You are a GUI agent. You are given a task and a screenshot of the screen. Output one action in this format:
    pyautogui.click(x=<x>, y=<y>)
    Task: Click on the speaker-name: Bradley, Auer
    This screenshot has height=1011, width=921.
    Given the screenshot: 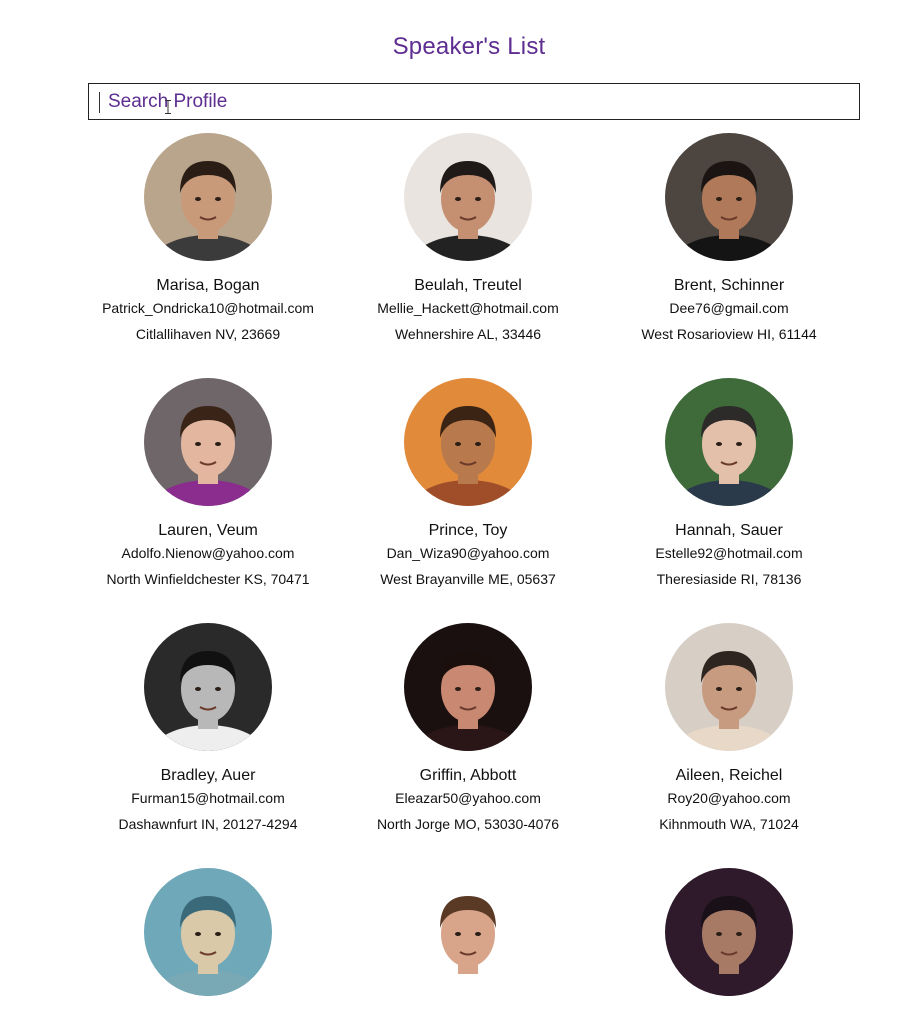 What is the action you would take?
    pyautogui.click(x=208, y=775)
    